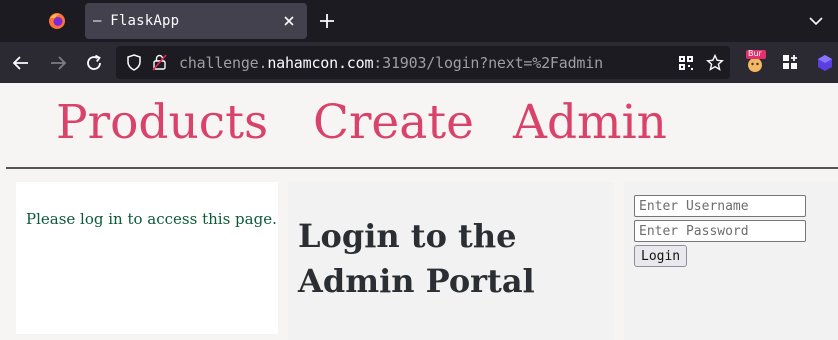  Describe the element at coordinates (94, 63) in the screenshot. I see `reload-icon` at that location.